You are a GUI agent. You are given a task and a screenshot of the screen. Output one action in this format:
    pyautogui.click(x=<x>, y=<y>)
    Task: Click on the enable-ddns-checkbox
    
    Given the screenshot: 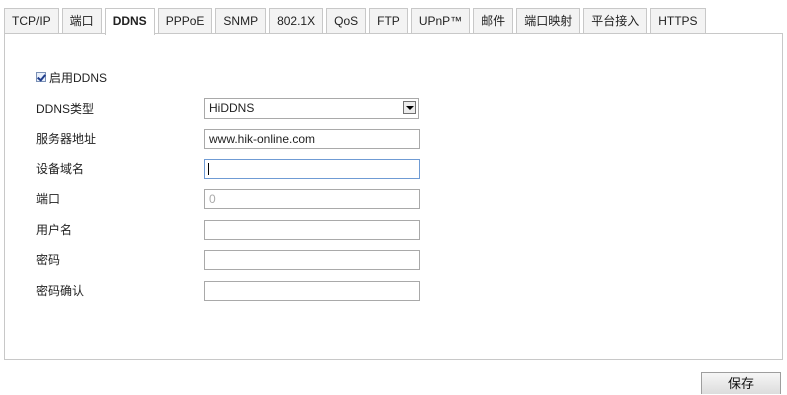 What is the action you would take?
    pyautogui.click(x=41, y=77)
    